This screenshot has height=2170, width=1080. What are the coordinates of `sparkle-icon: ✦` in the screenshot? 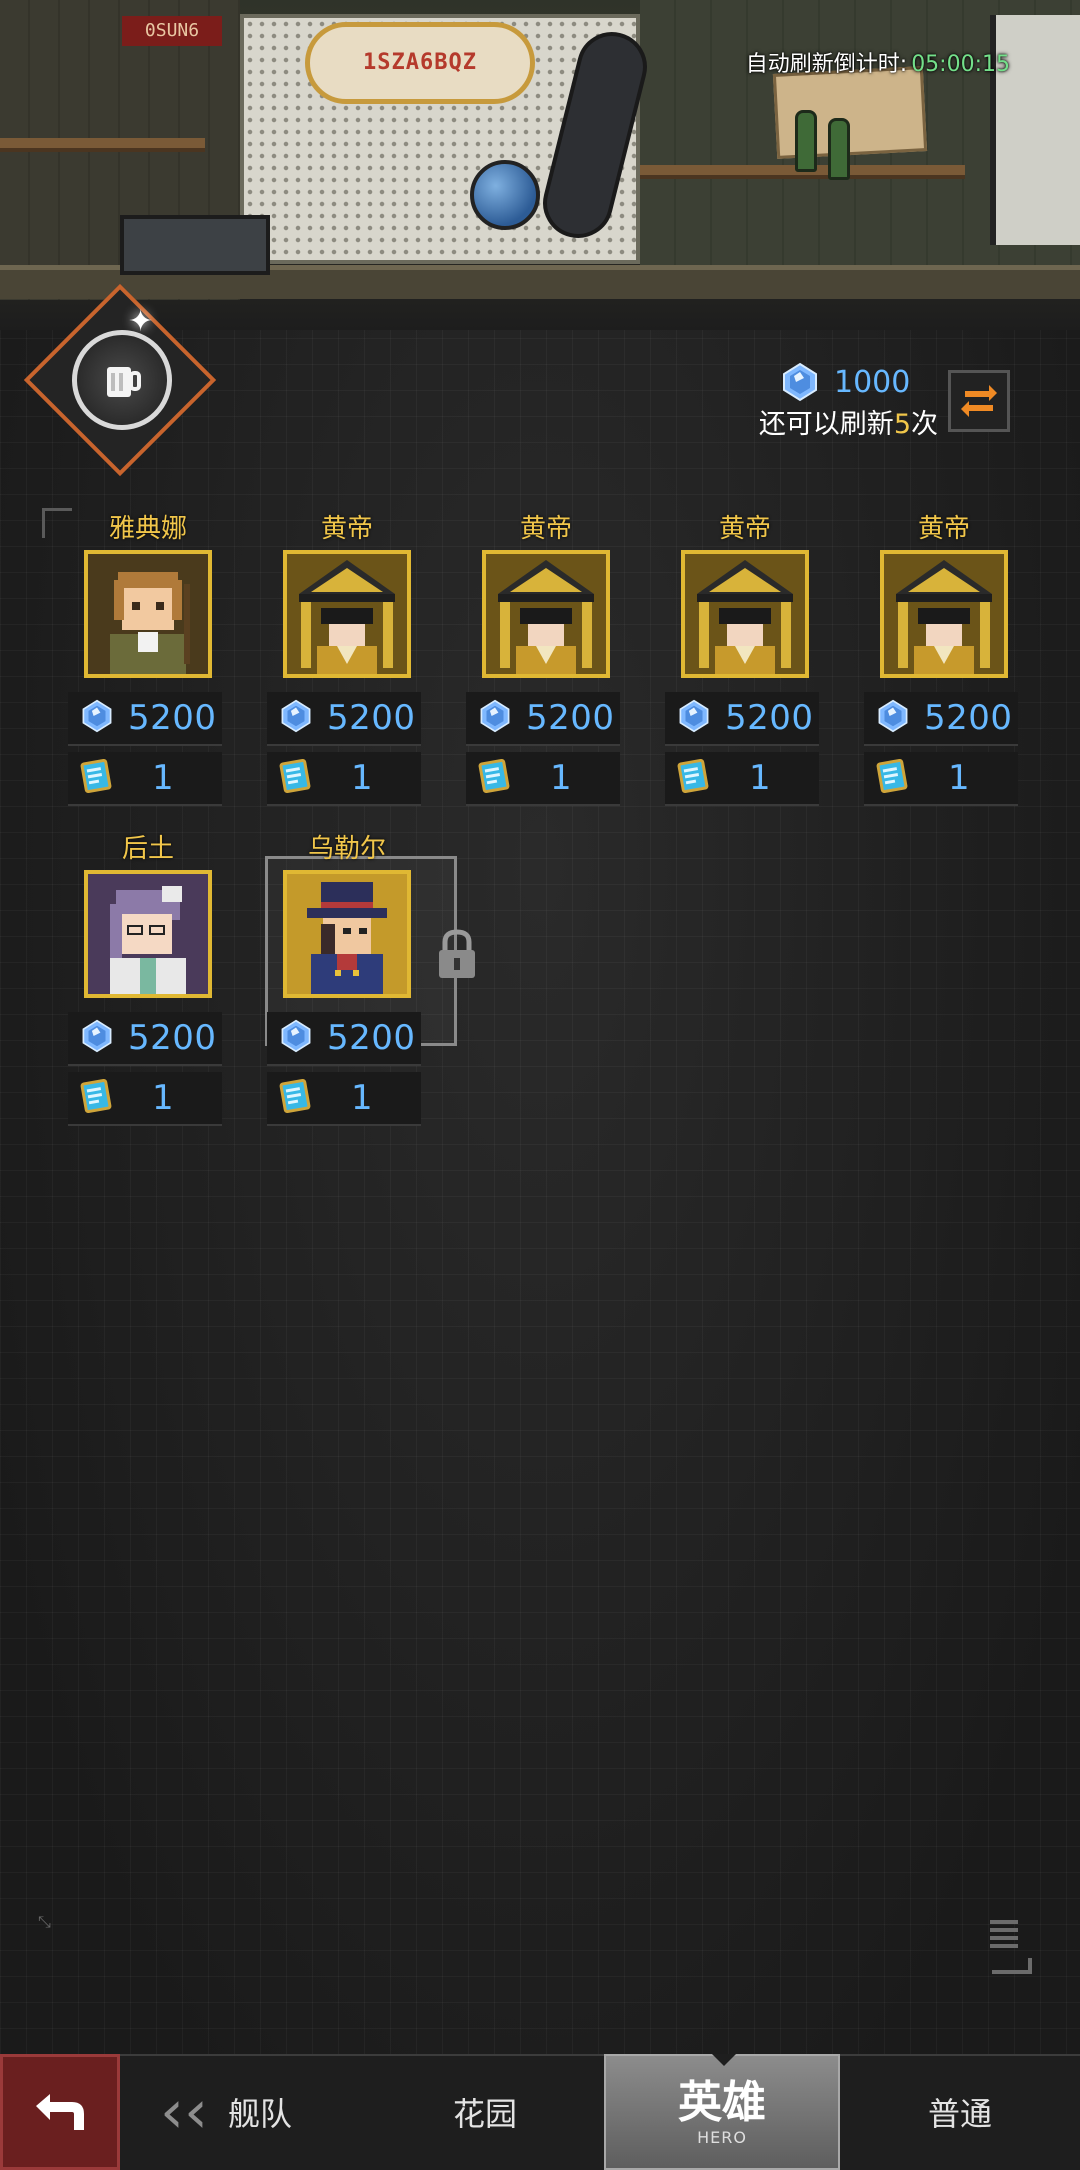 It's located at (141, 321).